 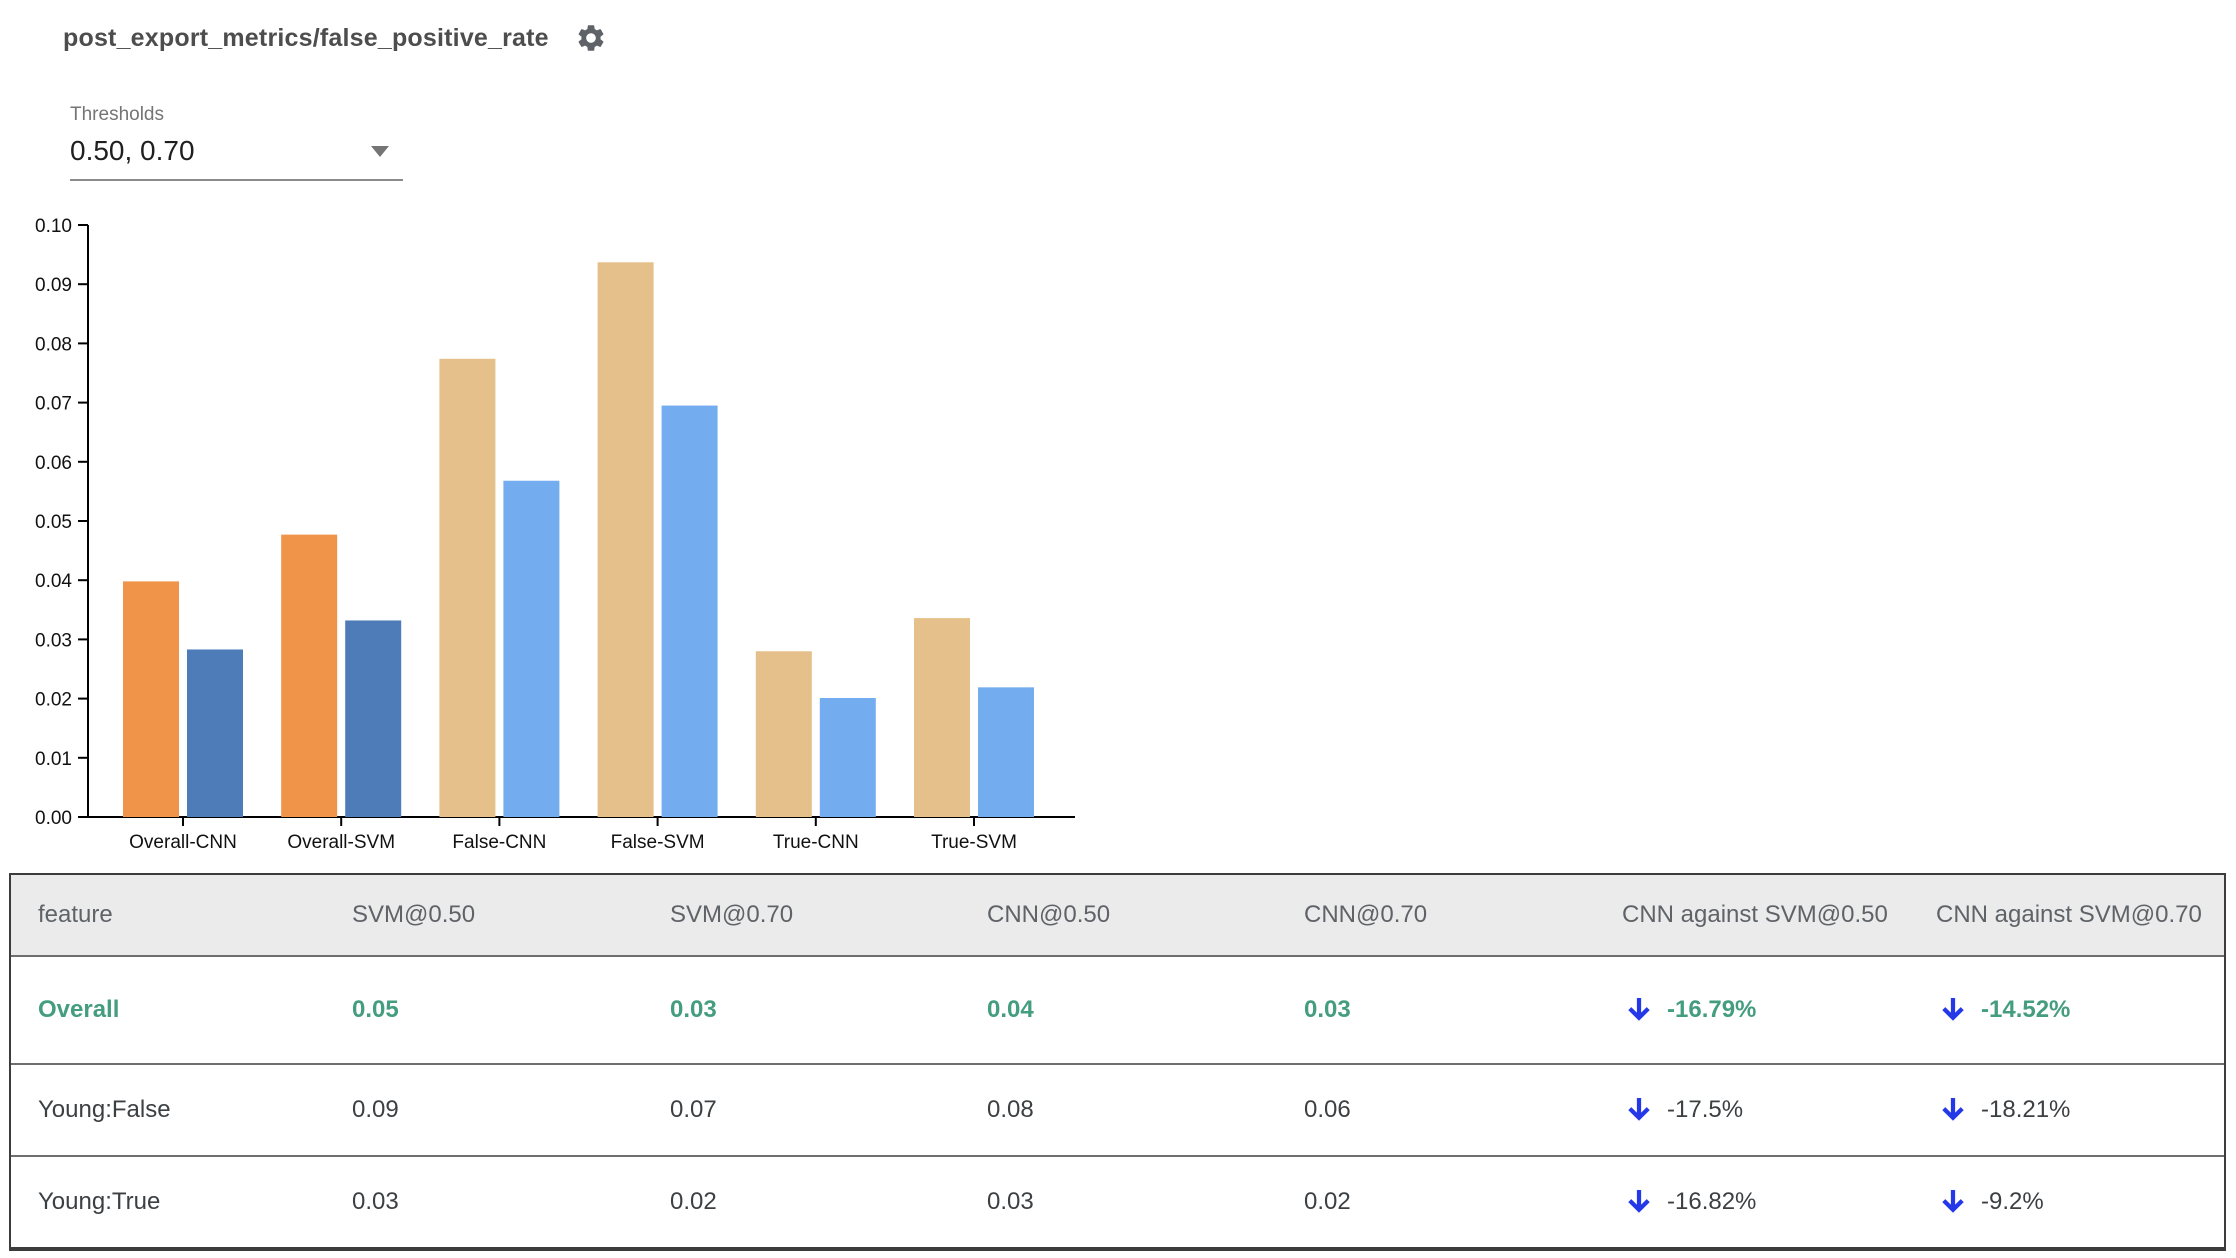 What do you see at coordinates (117, 114) in the screenshot?
I see `thresholds-label: Thresholds` at bounding box center [117, 114].